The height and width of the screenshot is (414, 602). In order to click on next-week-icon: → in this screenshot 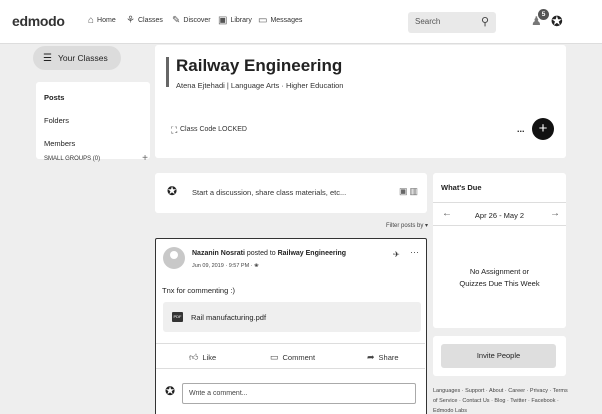, I will do `click(555, 213)`.